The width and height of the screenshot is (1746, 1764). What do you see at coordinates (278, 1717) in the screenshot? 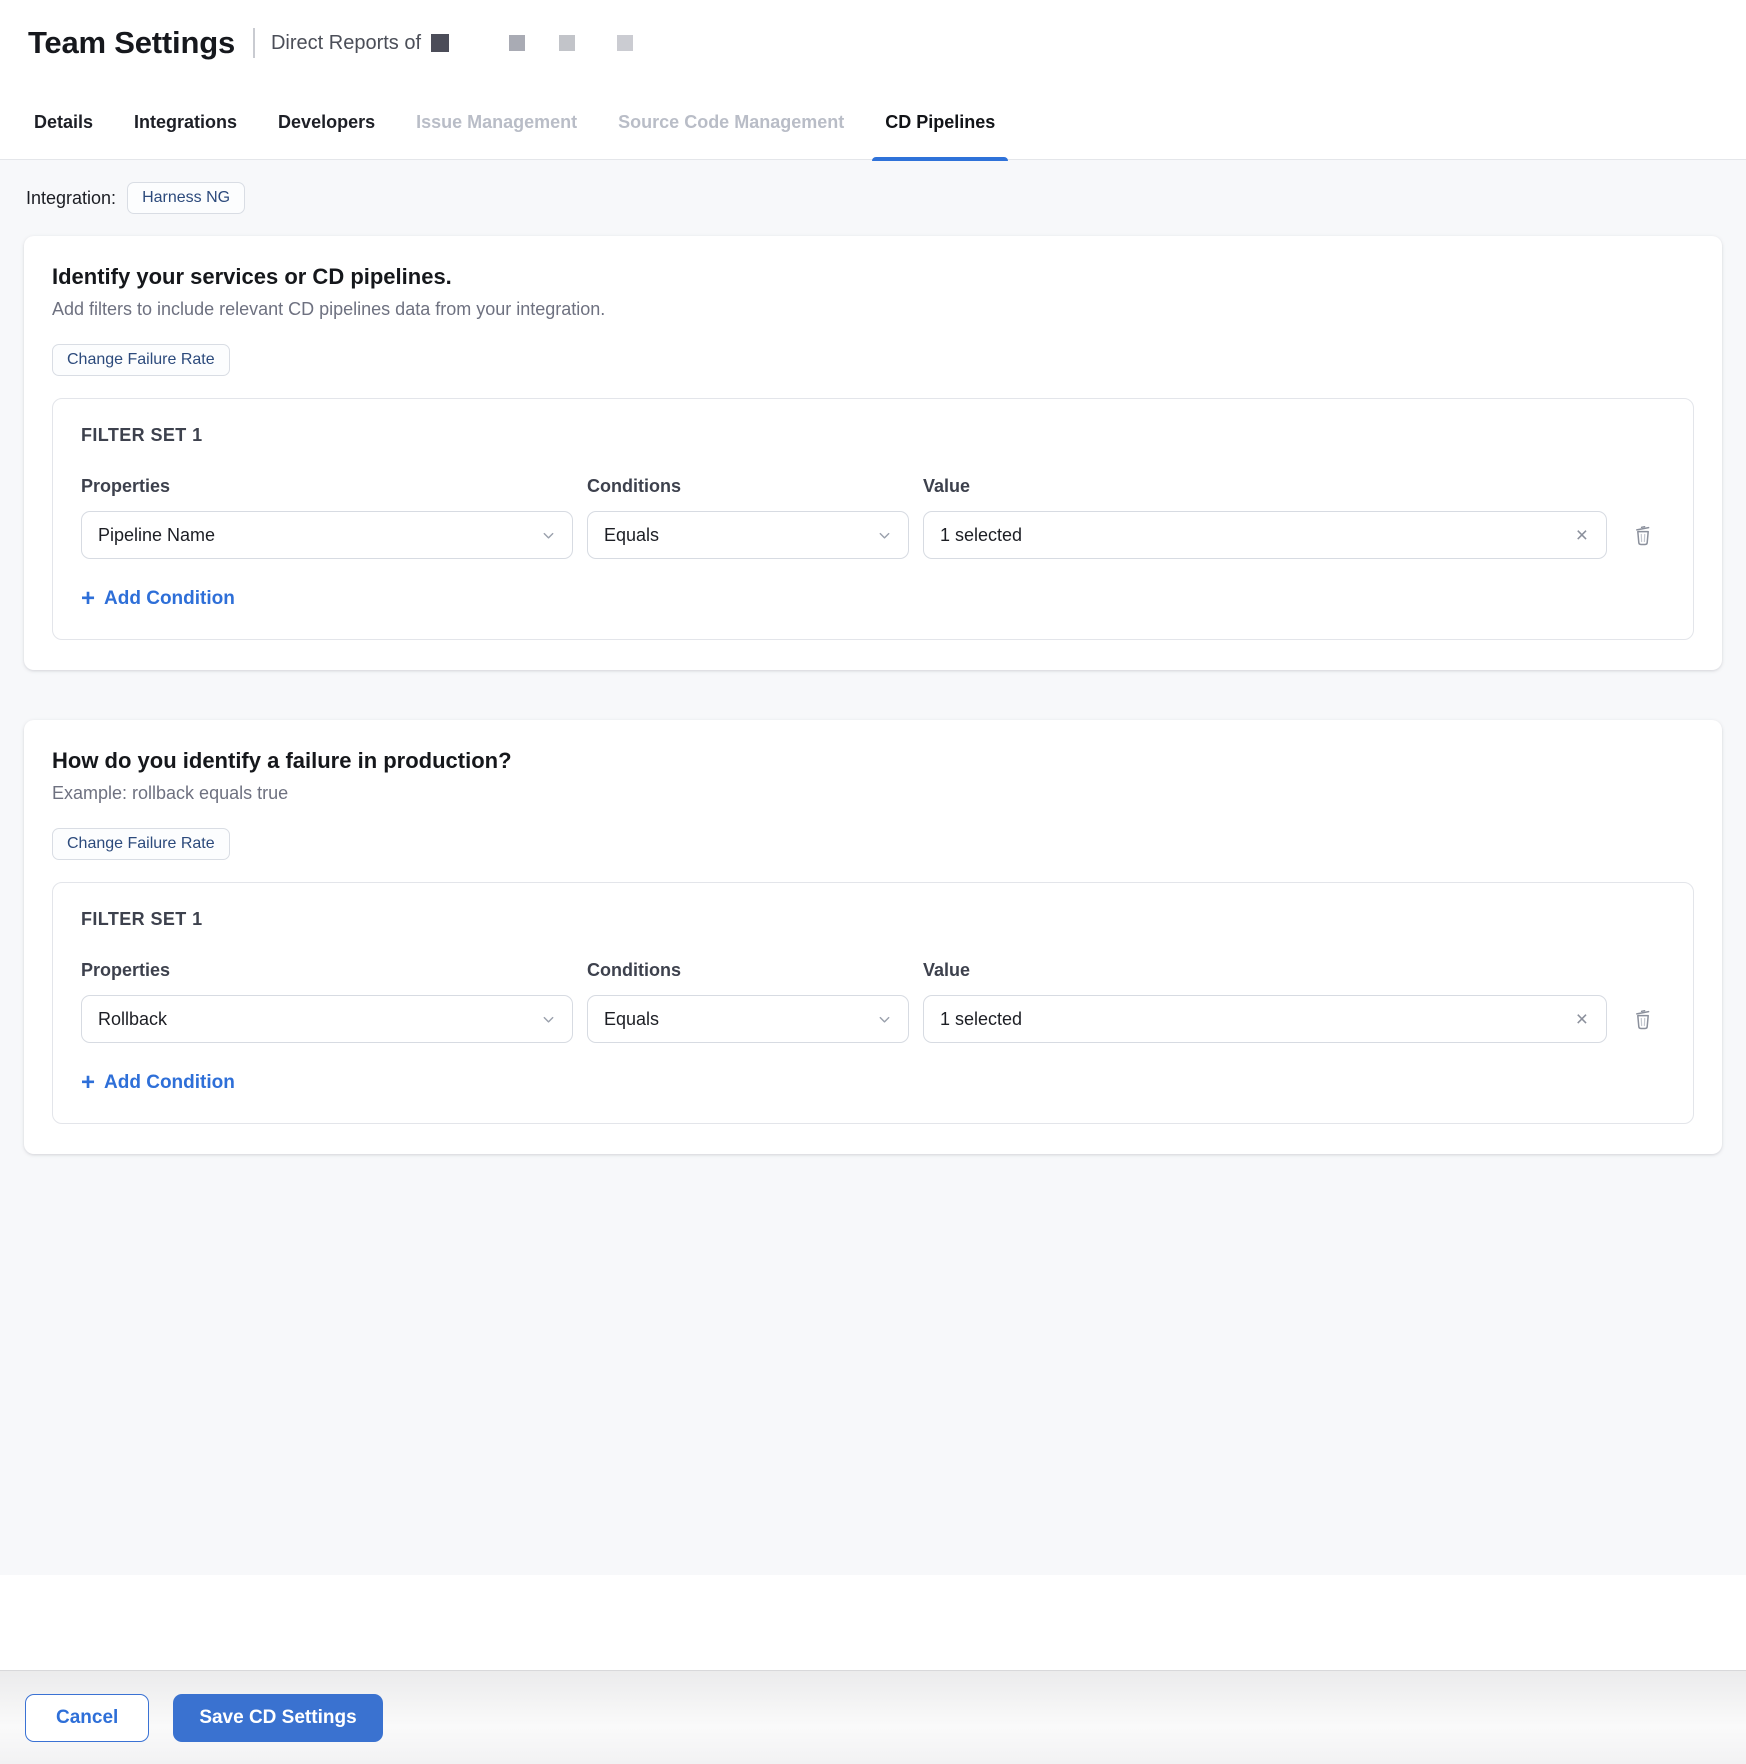
I see `save-cd-settings-button: Save CD Settings` at bounding box center [278, 1717].